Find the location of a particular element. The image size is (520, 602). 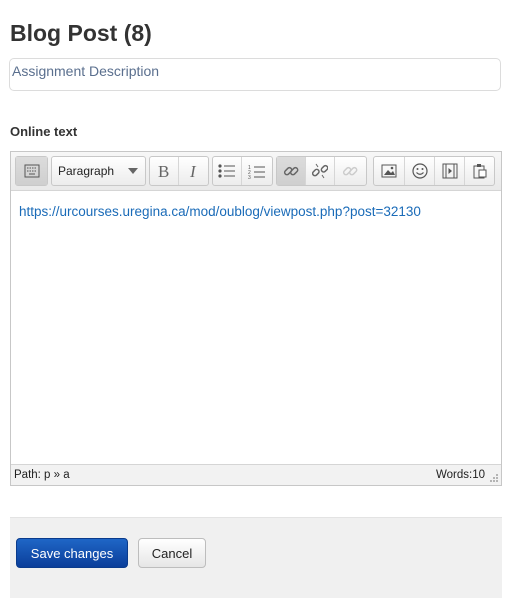

emoticon-button is located at coordinates (420, 171).